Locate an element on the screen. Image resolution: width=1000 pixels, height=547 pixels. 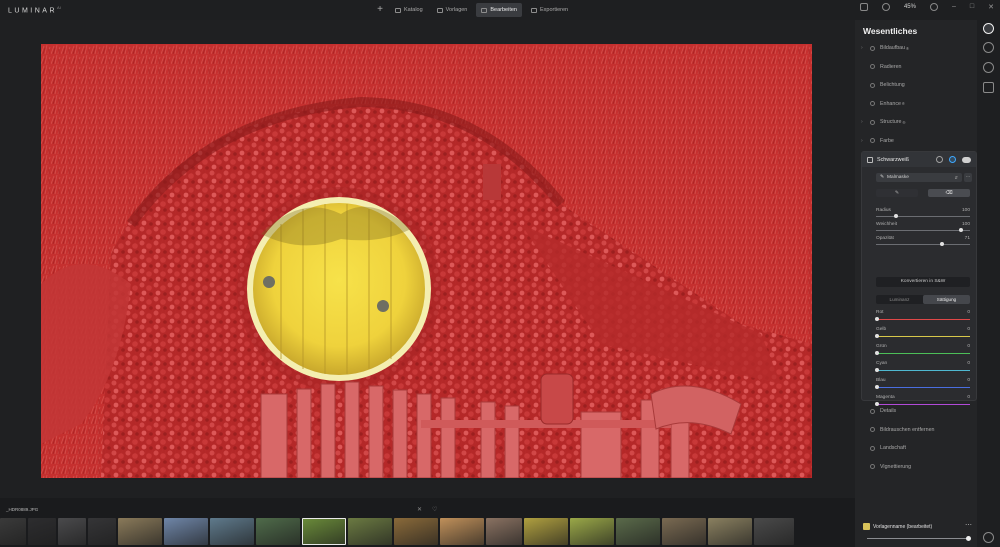
tab-bearbeiten: Bearbeiten is located at coordinates (499, 10).